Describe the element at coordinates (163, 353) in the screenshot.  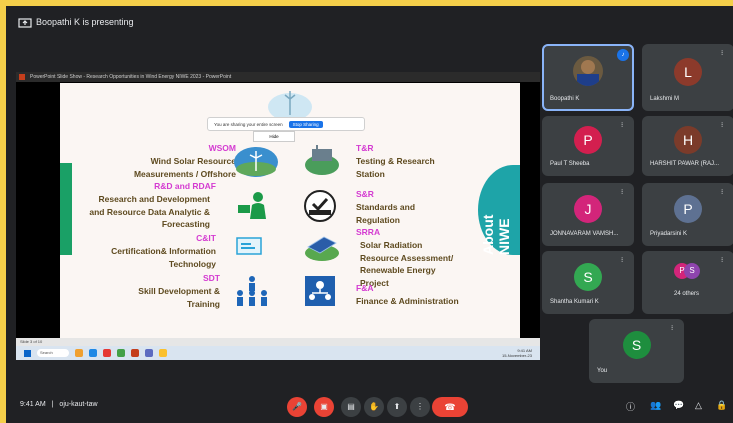
I see `folder-icon` at that location.